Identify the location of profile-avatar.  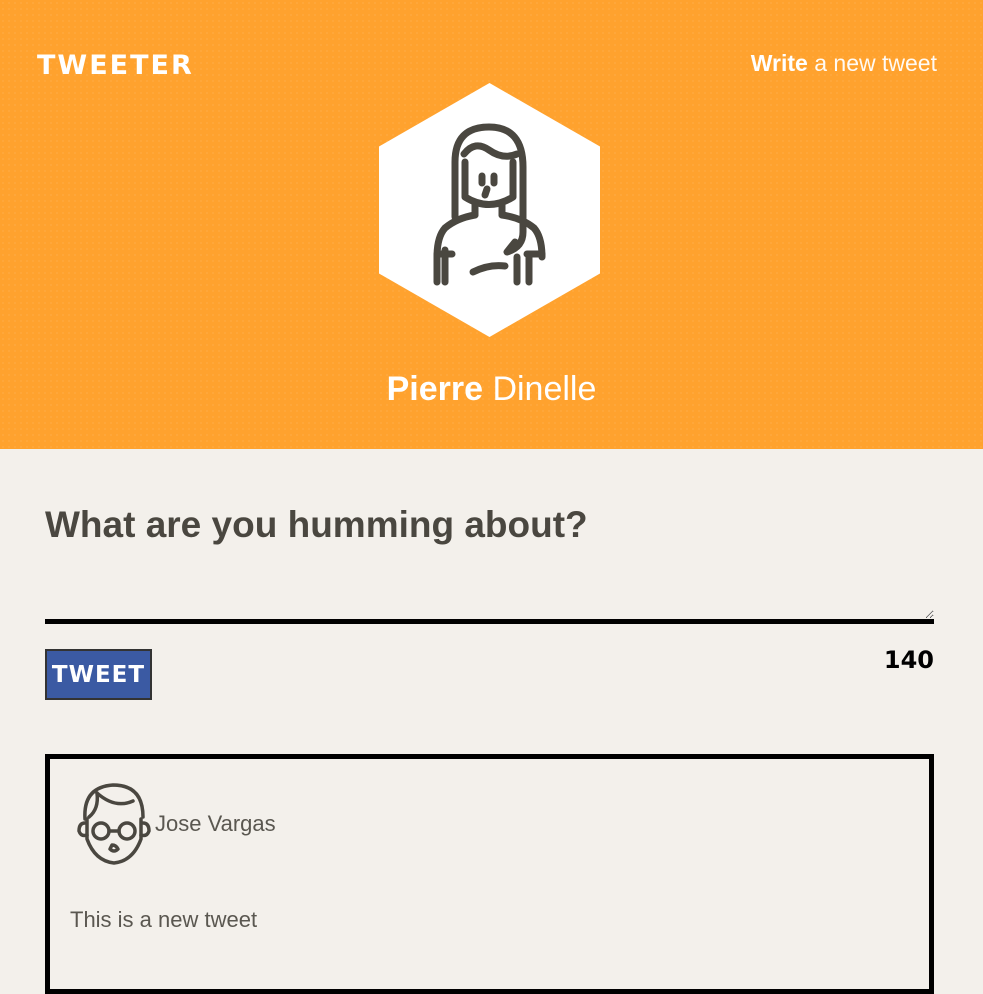
(489, 210).